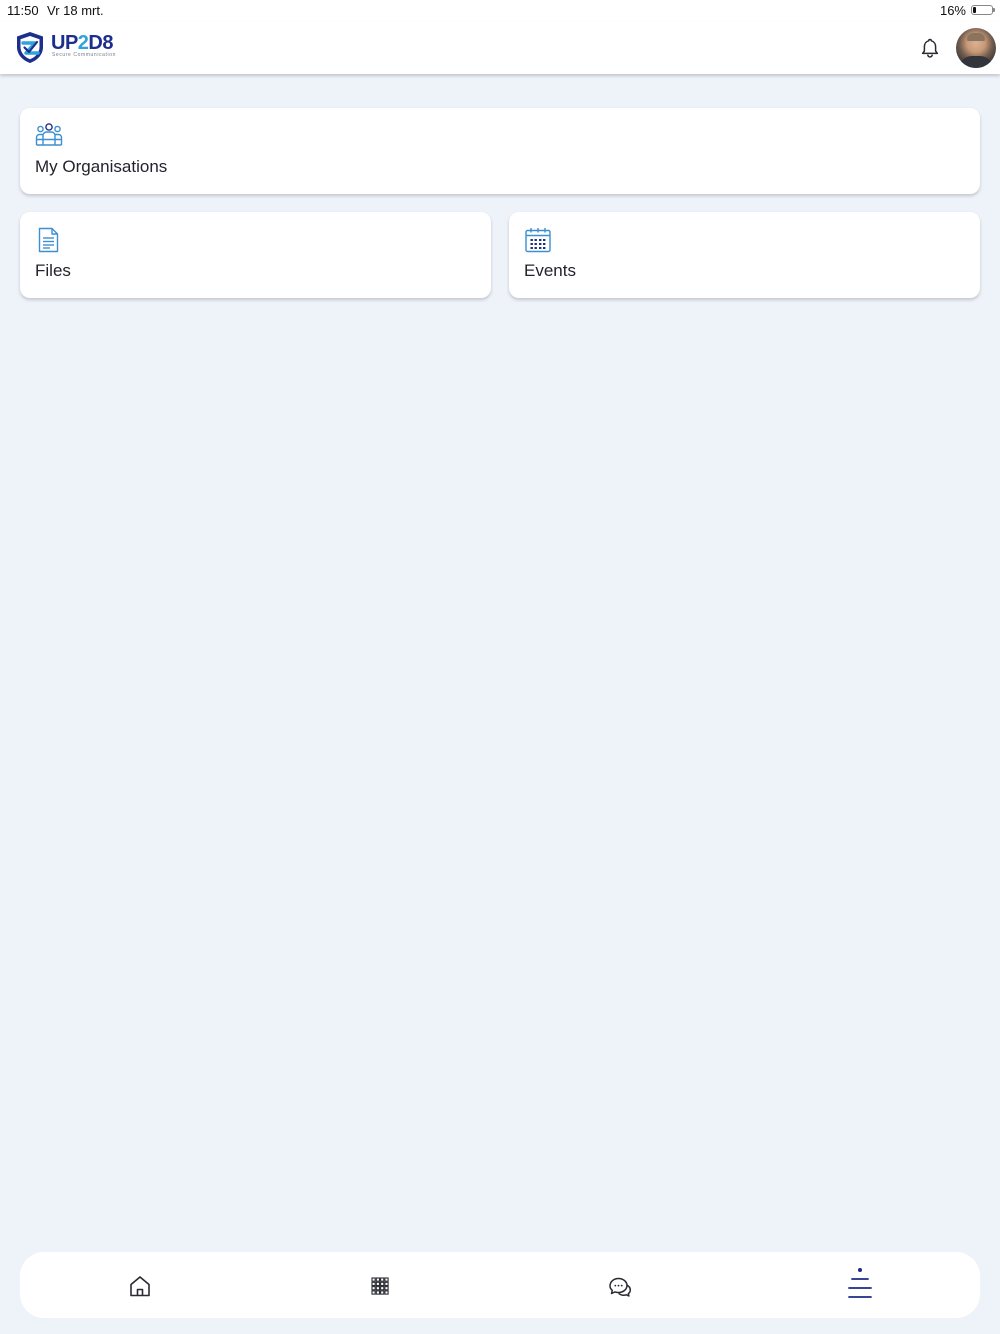 Image resolution: width=1000 pixels, height=1334 pixels. I want to click on my-organisations-card: My Organisations, so click(500, 151).